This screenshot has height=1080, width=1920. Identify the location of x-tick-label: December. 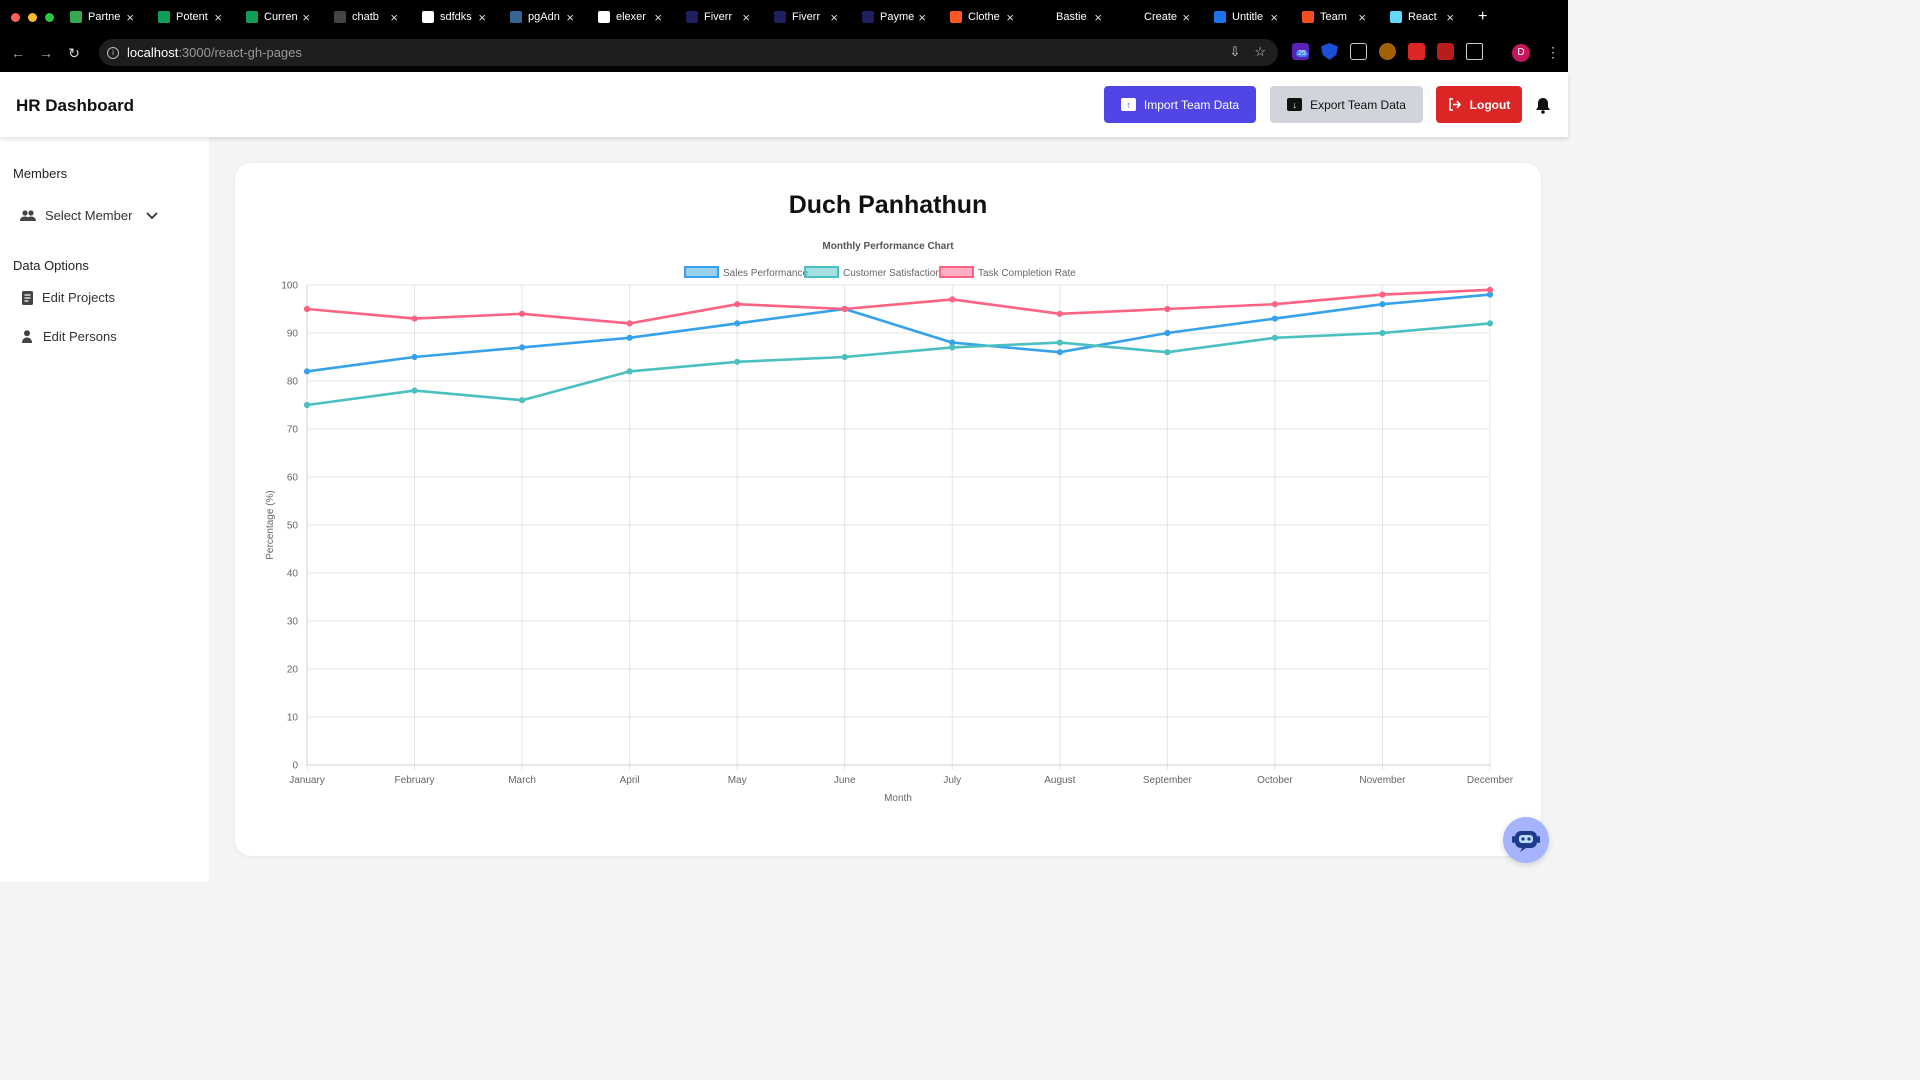
(1490, 780).